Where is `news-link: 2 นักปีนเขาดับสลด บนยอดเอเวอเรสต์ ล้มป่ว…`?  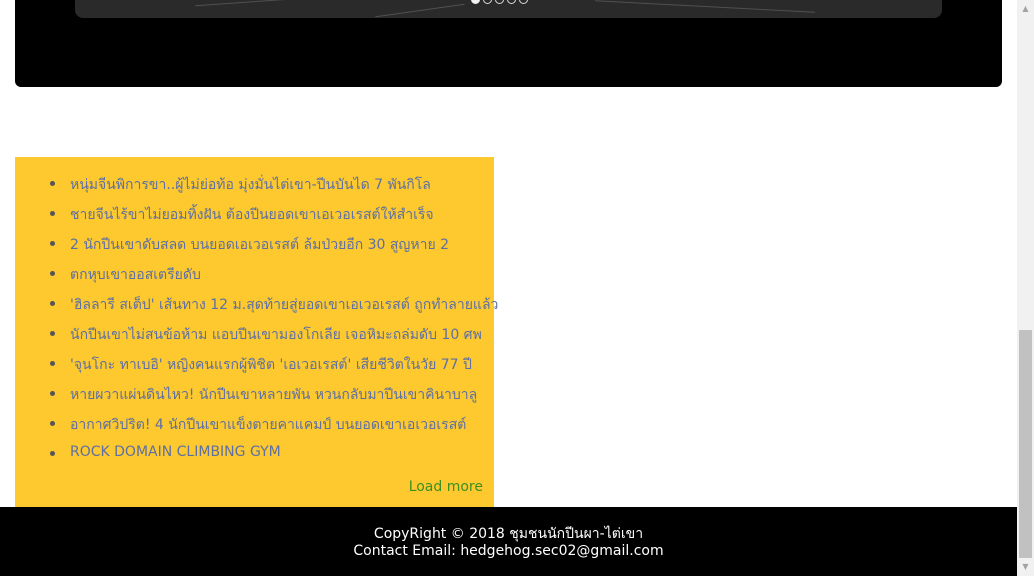 news-link: 2 นักปีนเขาดับสลด บนยอดเอเวอเรสต์ ล้มป่ว… is located at coordinates (259, 245).